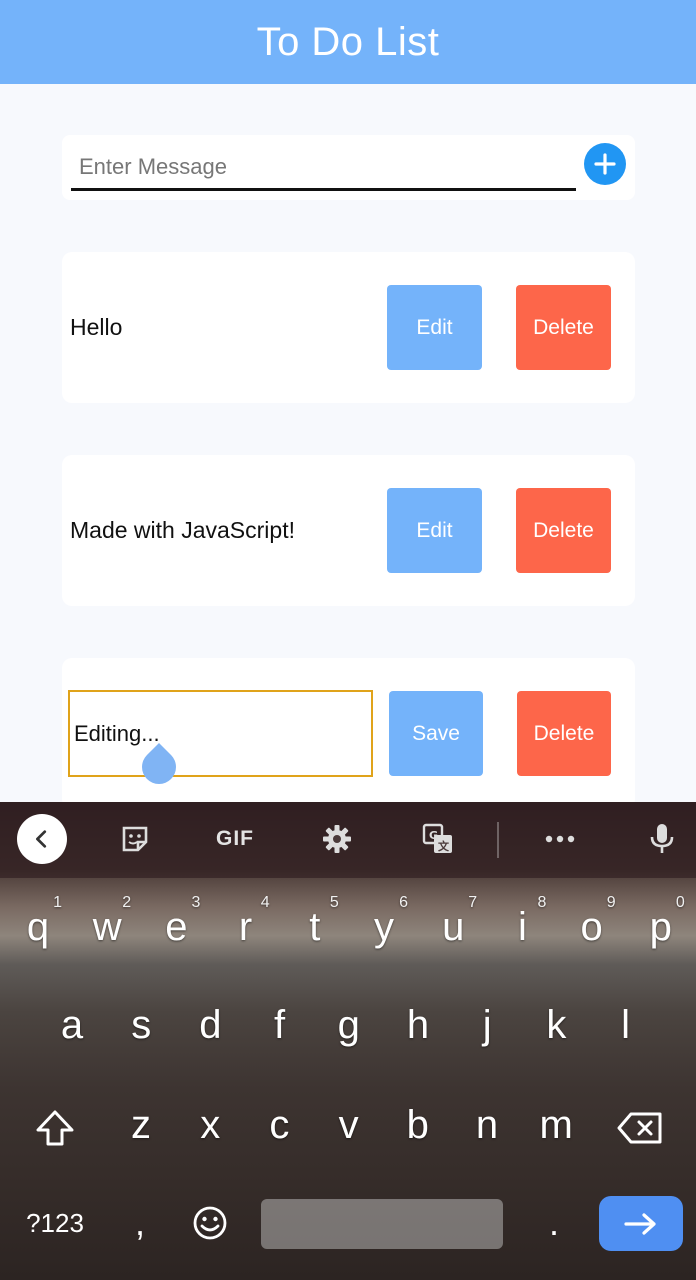  Describe the element at coordinates (473, 902) in the screenshot. I see `key-hint: 7` at that location.